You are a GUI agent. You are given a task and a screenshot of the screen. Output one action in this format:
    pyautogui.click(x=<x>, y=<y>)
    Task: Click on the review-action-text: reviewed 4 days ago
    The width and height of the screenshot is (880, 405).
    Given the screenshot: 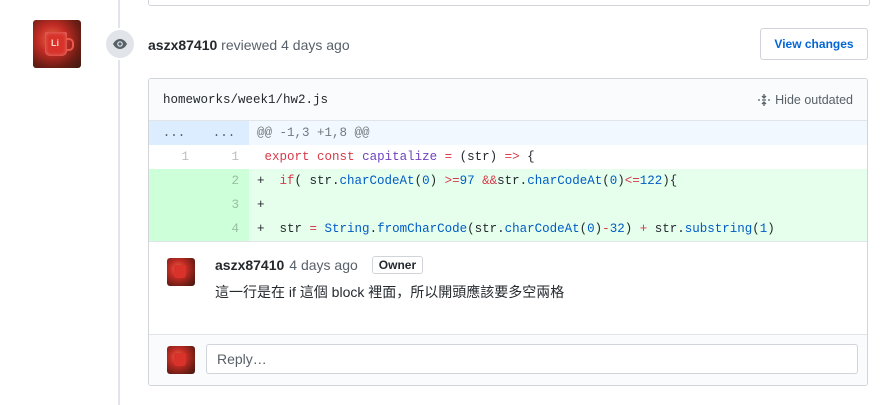 What is the action you would take?
    pyautogui.click(x=283, y=45)
    